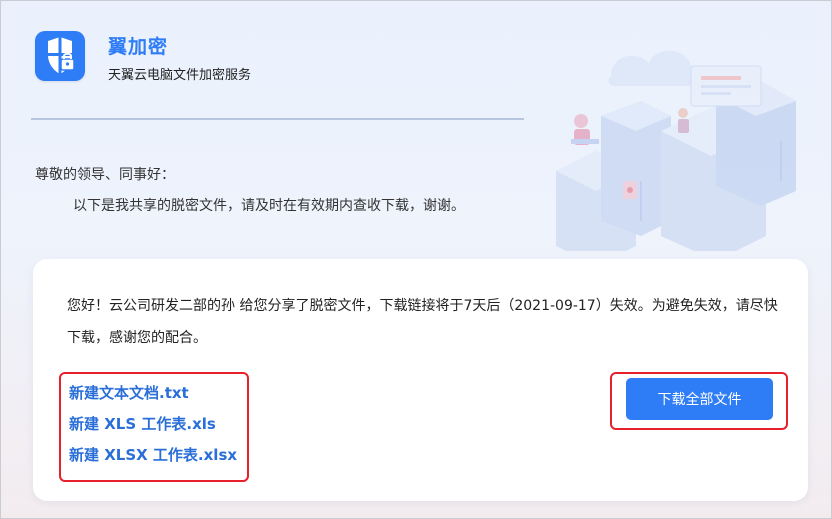  Describe the element at coordinates (153, 454) in the screenshot. I see `file-link-xlsx: 新建 XLSX 工作表.xlsx` at that location.